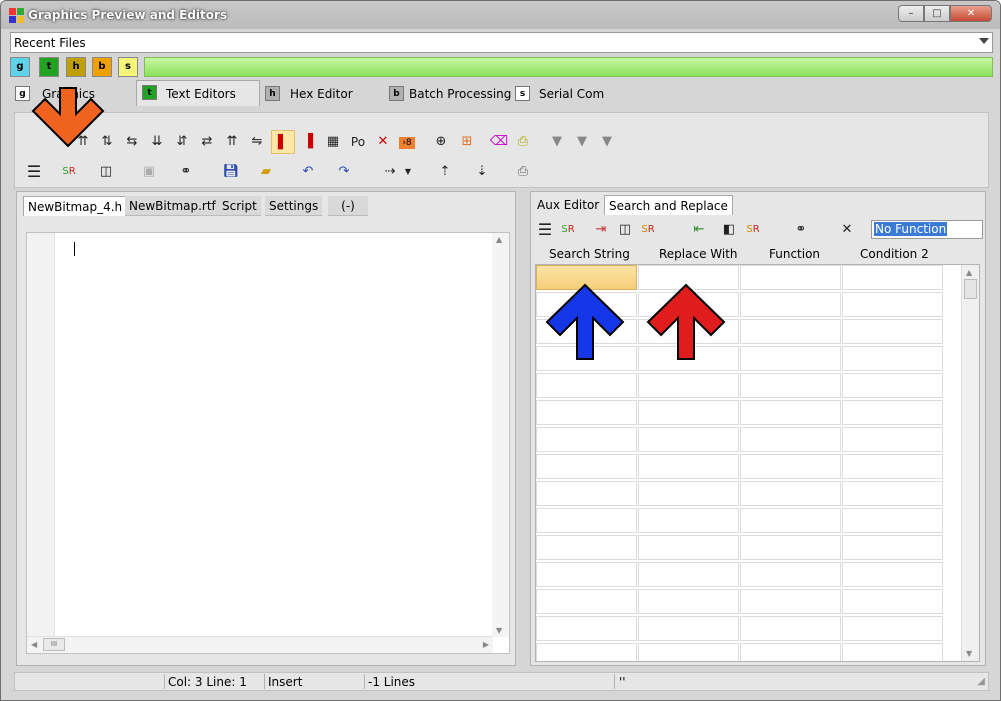 The height and width of the screenshot is (701, 1001). I want to click on split-icon: ⇄, so click(207, 142).